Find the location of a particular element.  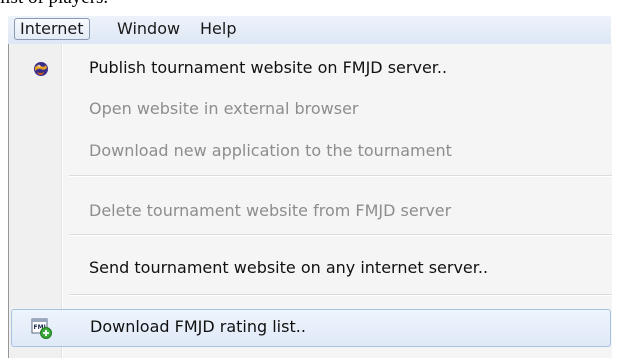

menu-window: Window is located at coordinates (148, 29).